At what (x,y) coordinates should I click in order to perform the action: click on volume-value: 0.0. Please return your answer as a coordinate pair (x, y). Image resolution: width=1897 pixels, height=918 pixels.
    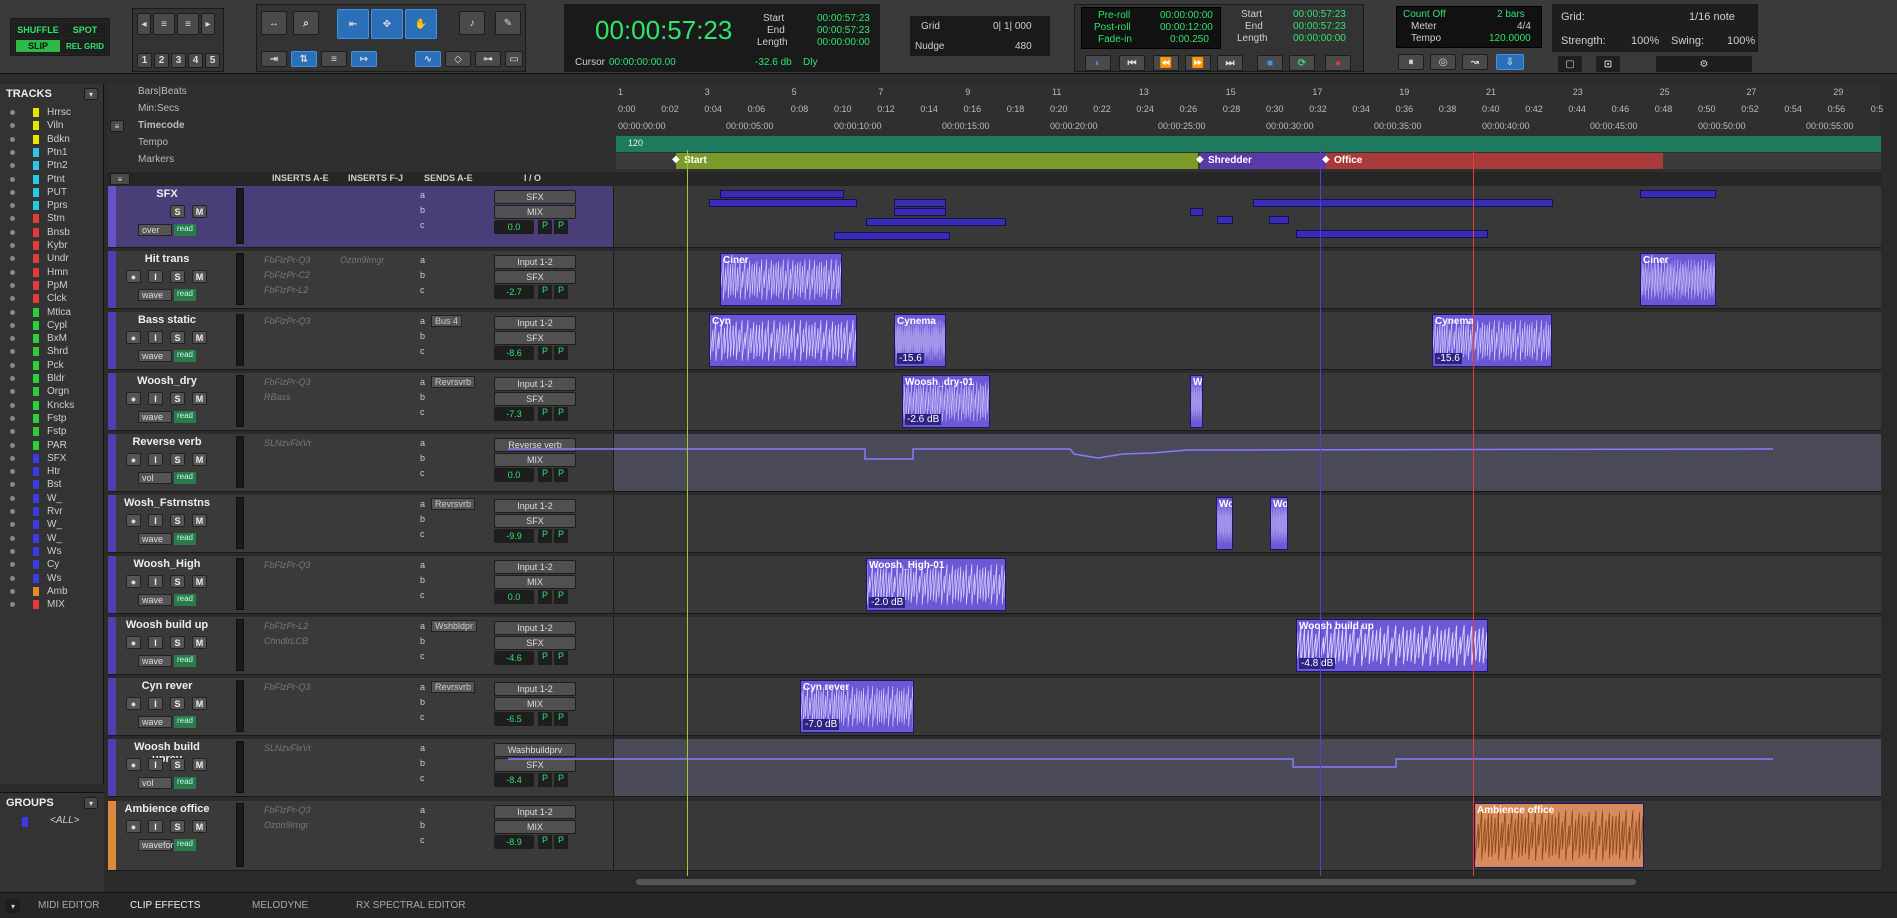
    Looking at the image, I should click on (514, 227).